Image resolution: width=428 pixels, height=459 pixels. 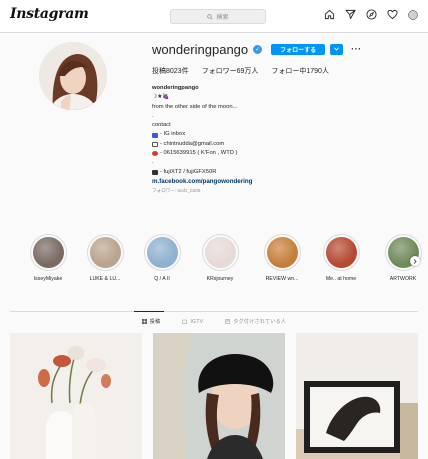 I want to click on followed-by-text: フォロワー: toofz_0206, so click(x=287, y=190).